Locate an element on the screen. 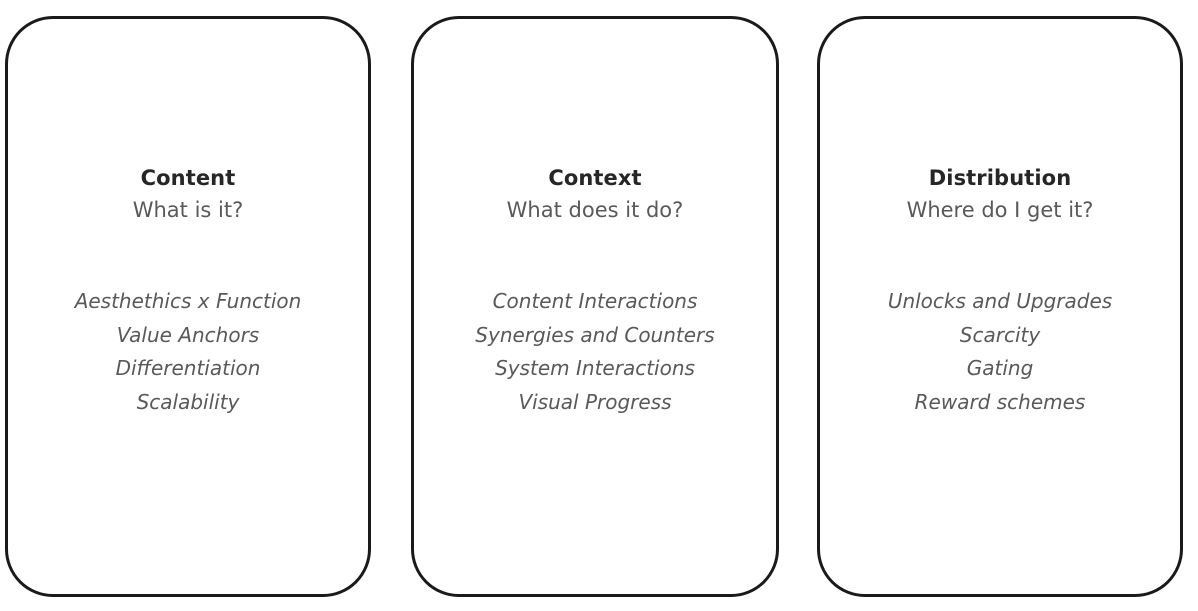 This screenshot has width=1198, height=611. list-item: Value Anchors is located at coordinates (188, 334).